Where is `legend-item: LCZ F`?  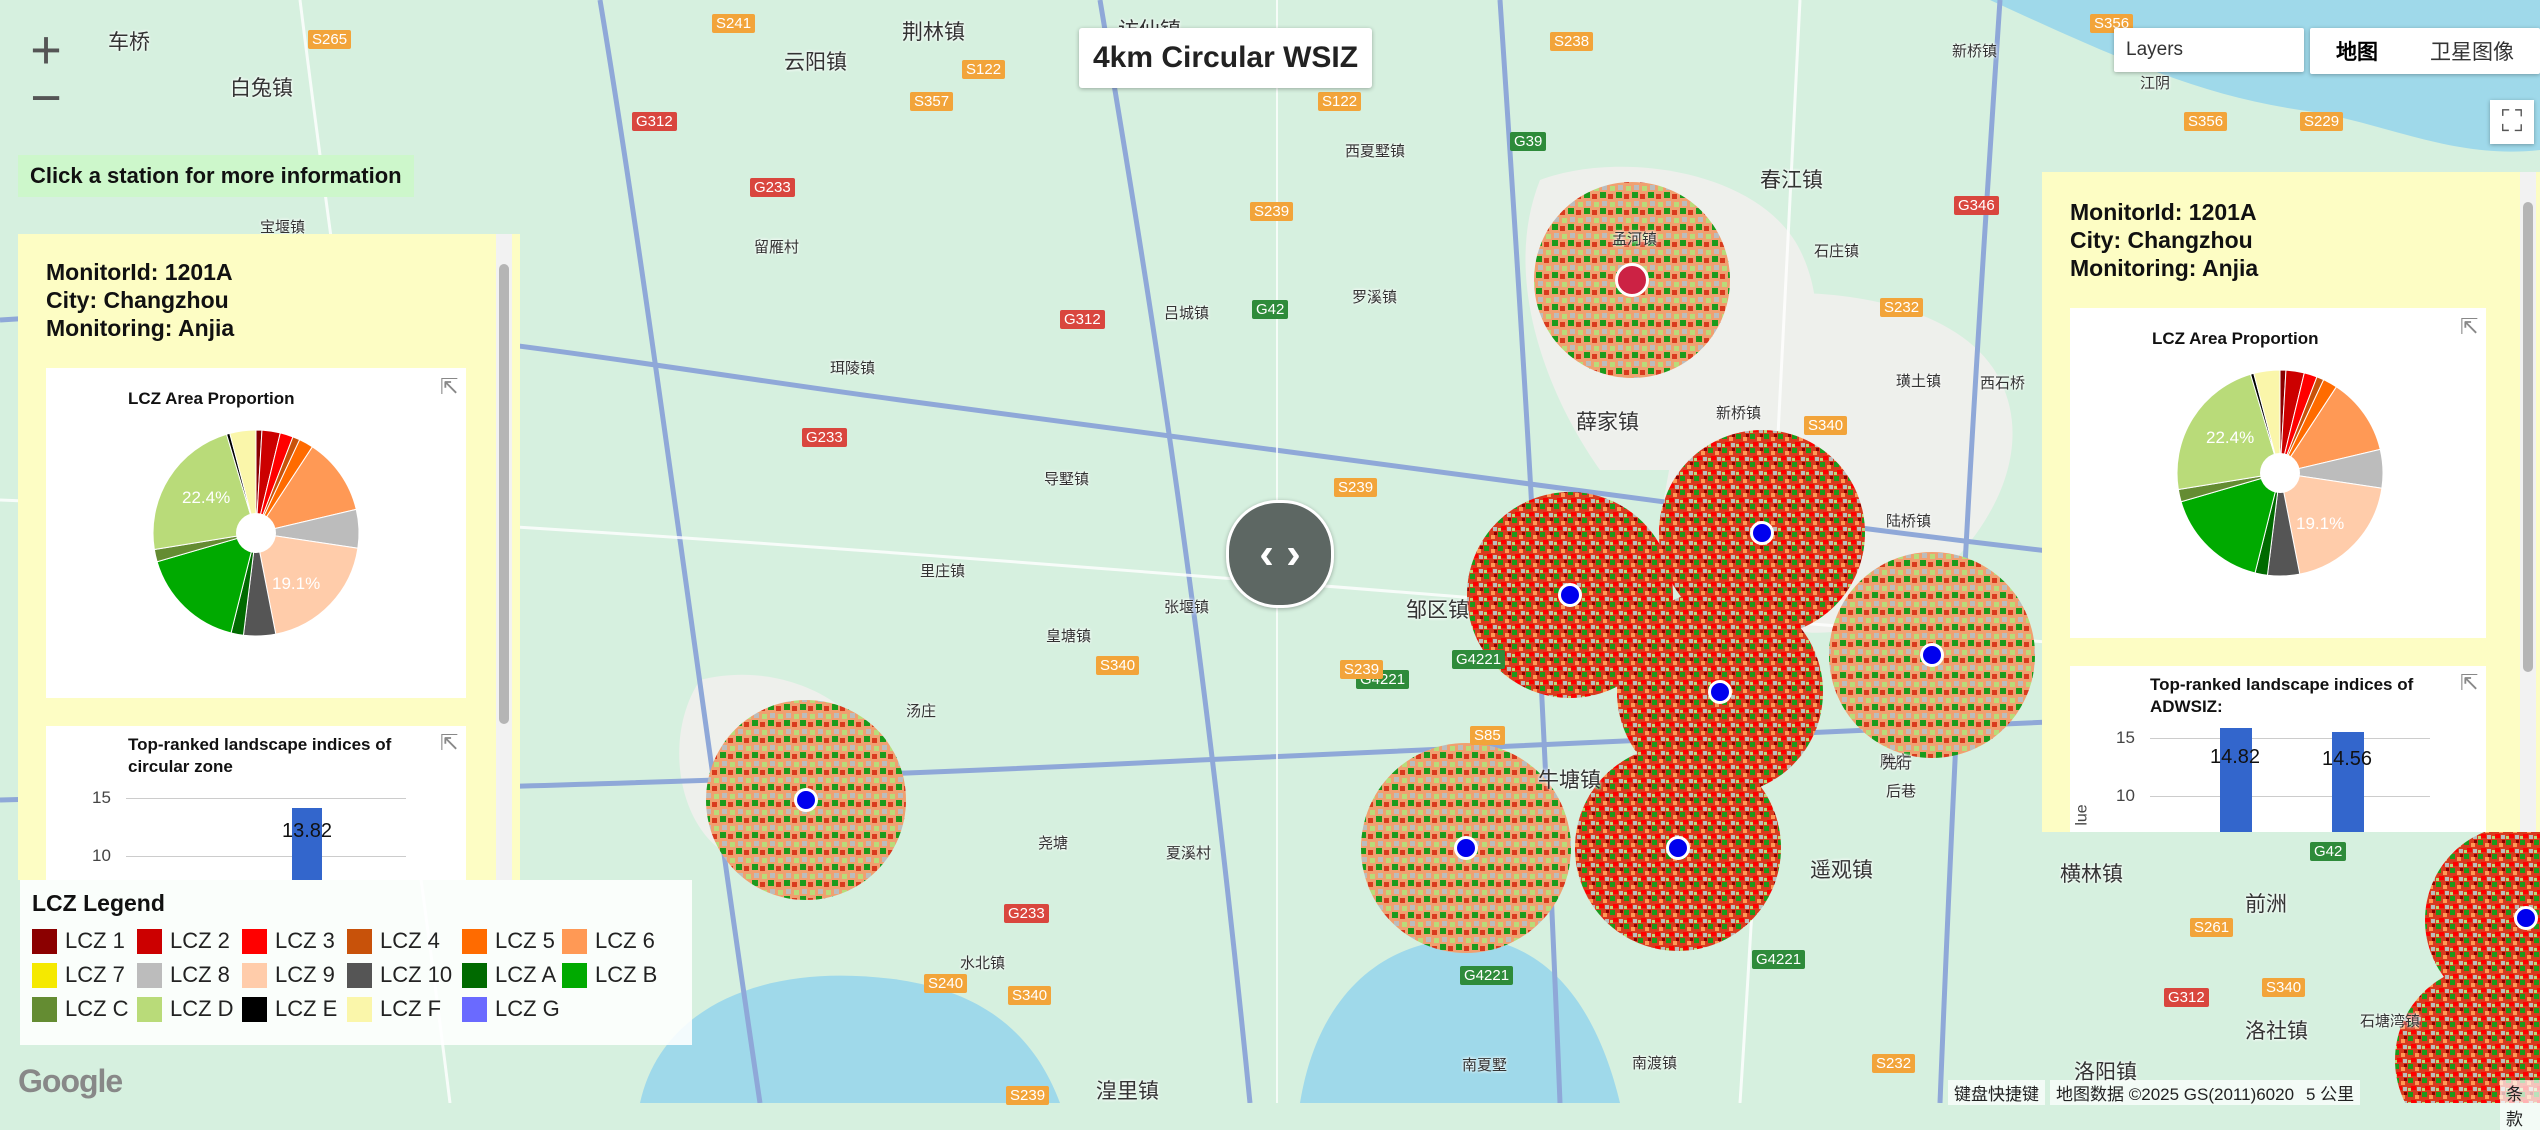 legend-item: LCZ F is located at coordinates (394, 1009).